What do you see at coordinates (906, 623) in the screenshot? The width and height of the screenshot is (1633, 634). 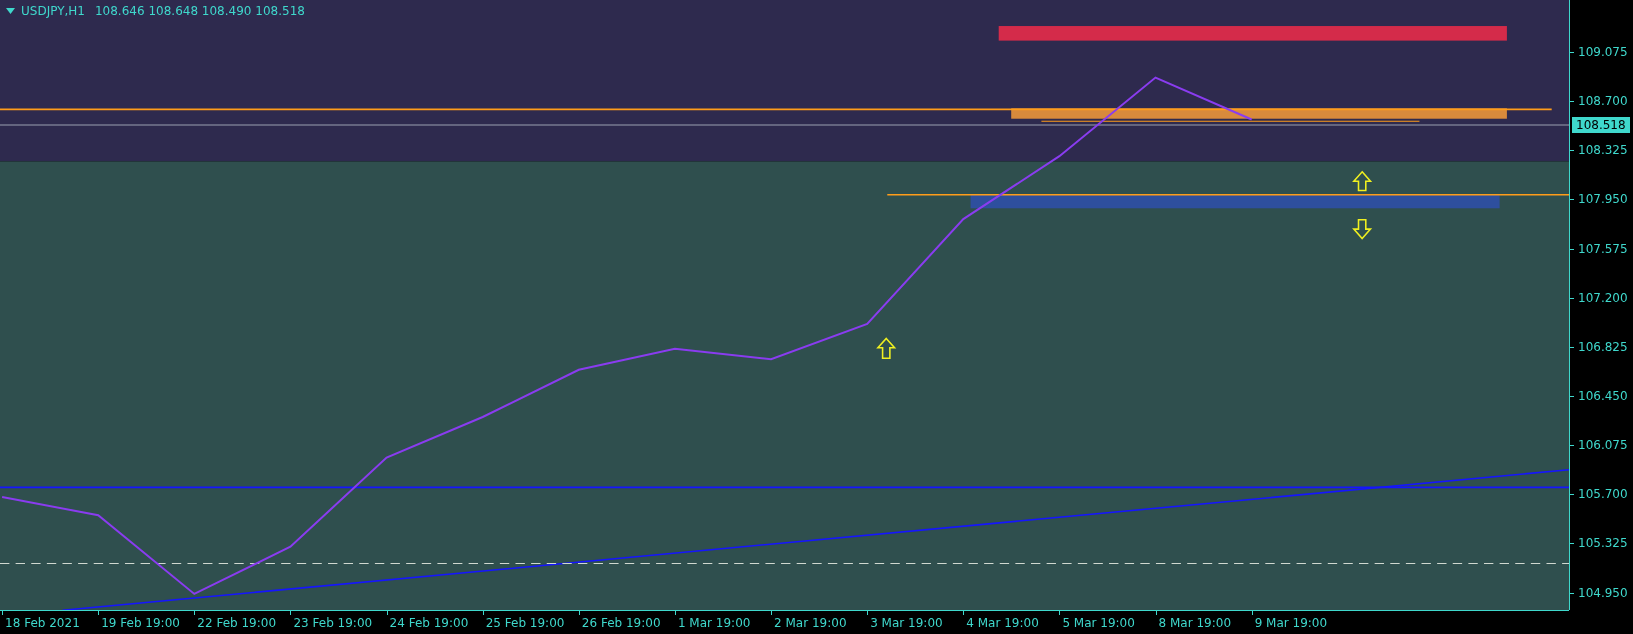 I see `time-axis-label: 3 Mar 19:00` at bounding box center [906, 623].